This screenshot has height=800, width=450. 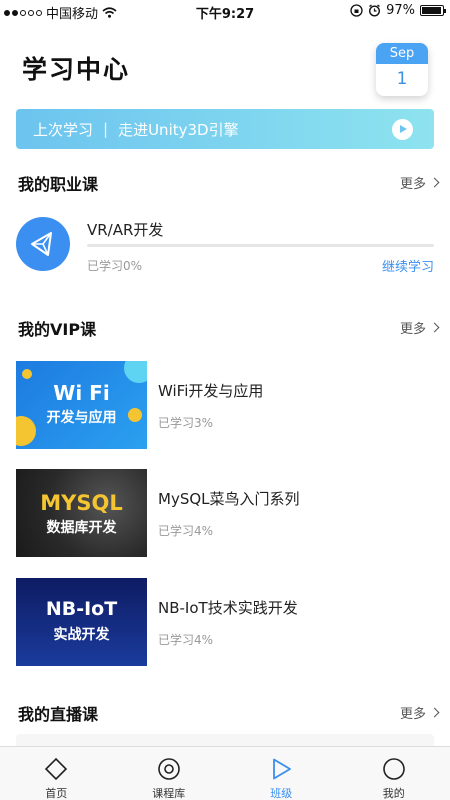 I want to click on mysql-course-thumbnail: MYSQL 数据库开发, so click(x=81, y=513).